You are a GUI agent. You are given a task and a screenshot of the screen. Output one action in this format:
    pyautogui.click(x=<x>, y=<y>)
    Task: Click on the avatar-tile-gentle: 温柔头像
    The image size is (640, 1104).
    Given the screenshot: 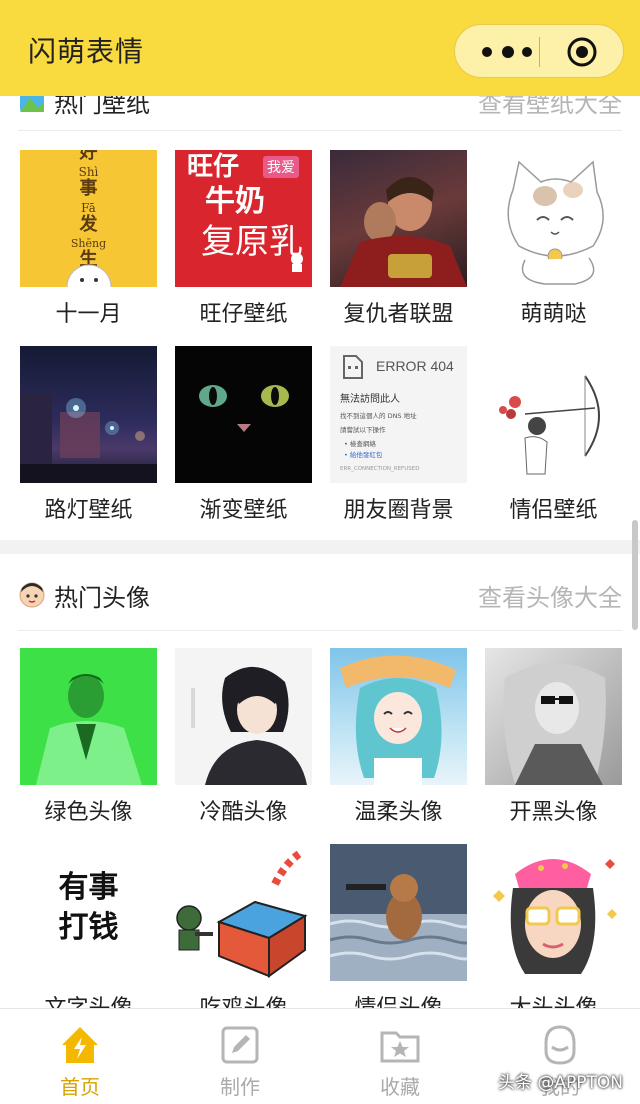 What is the action you would take?
    pyautogui.click(x=398, y=736)
    